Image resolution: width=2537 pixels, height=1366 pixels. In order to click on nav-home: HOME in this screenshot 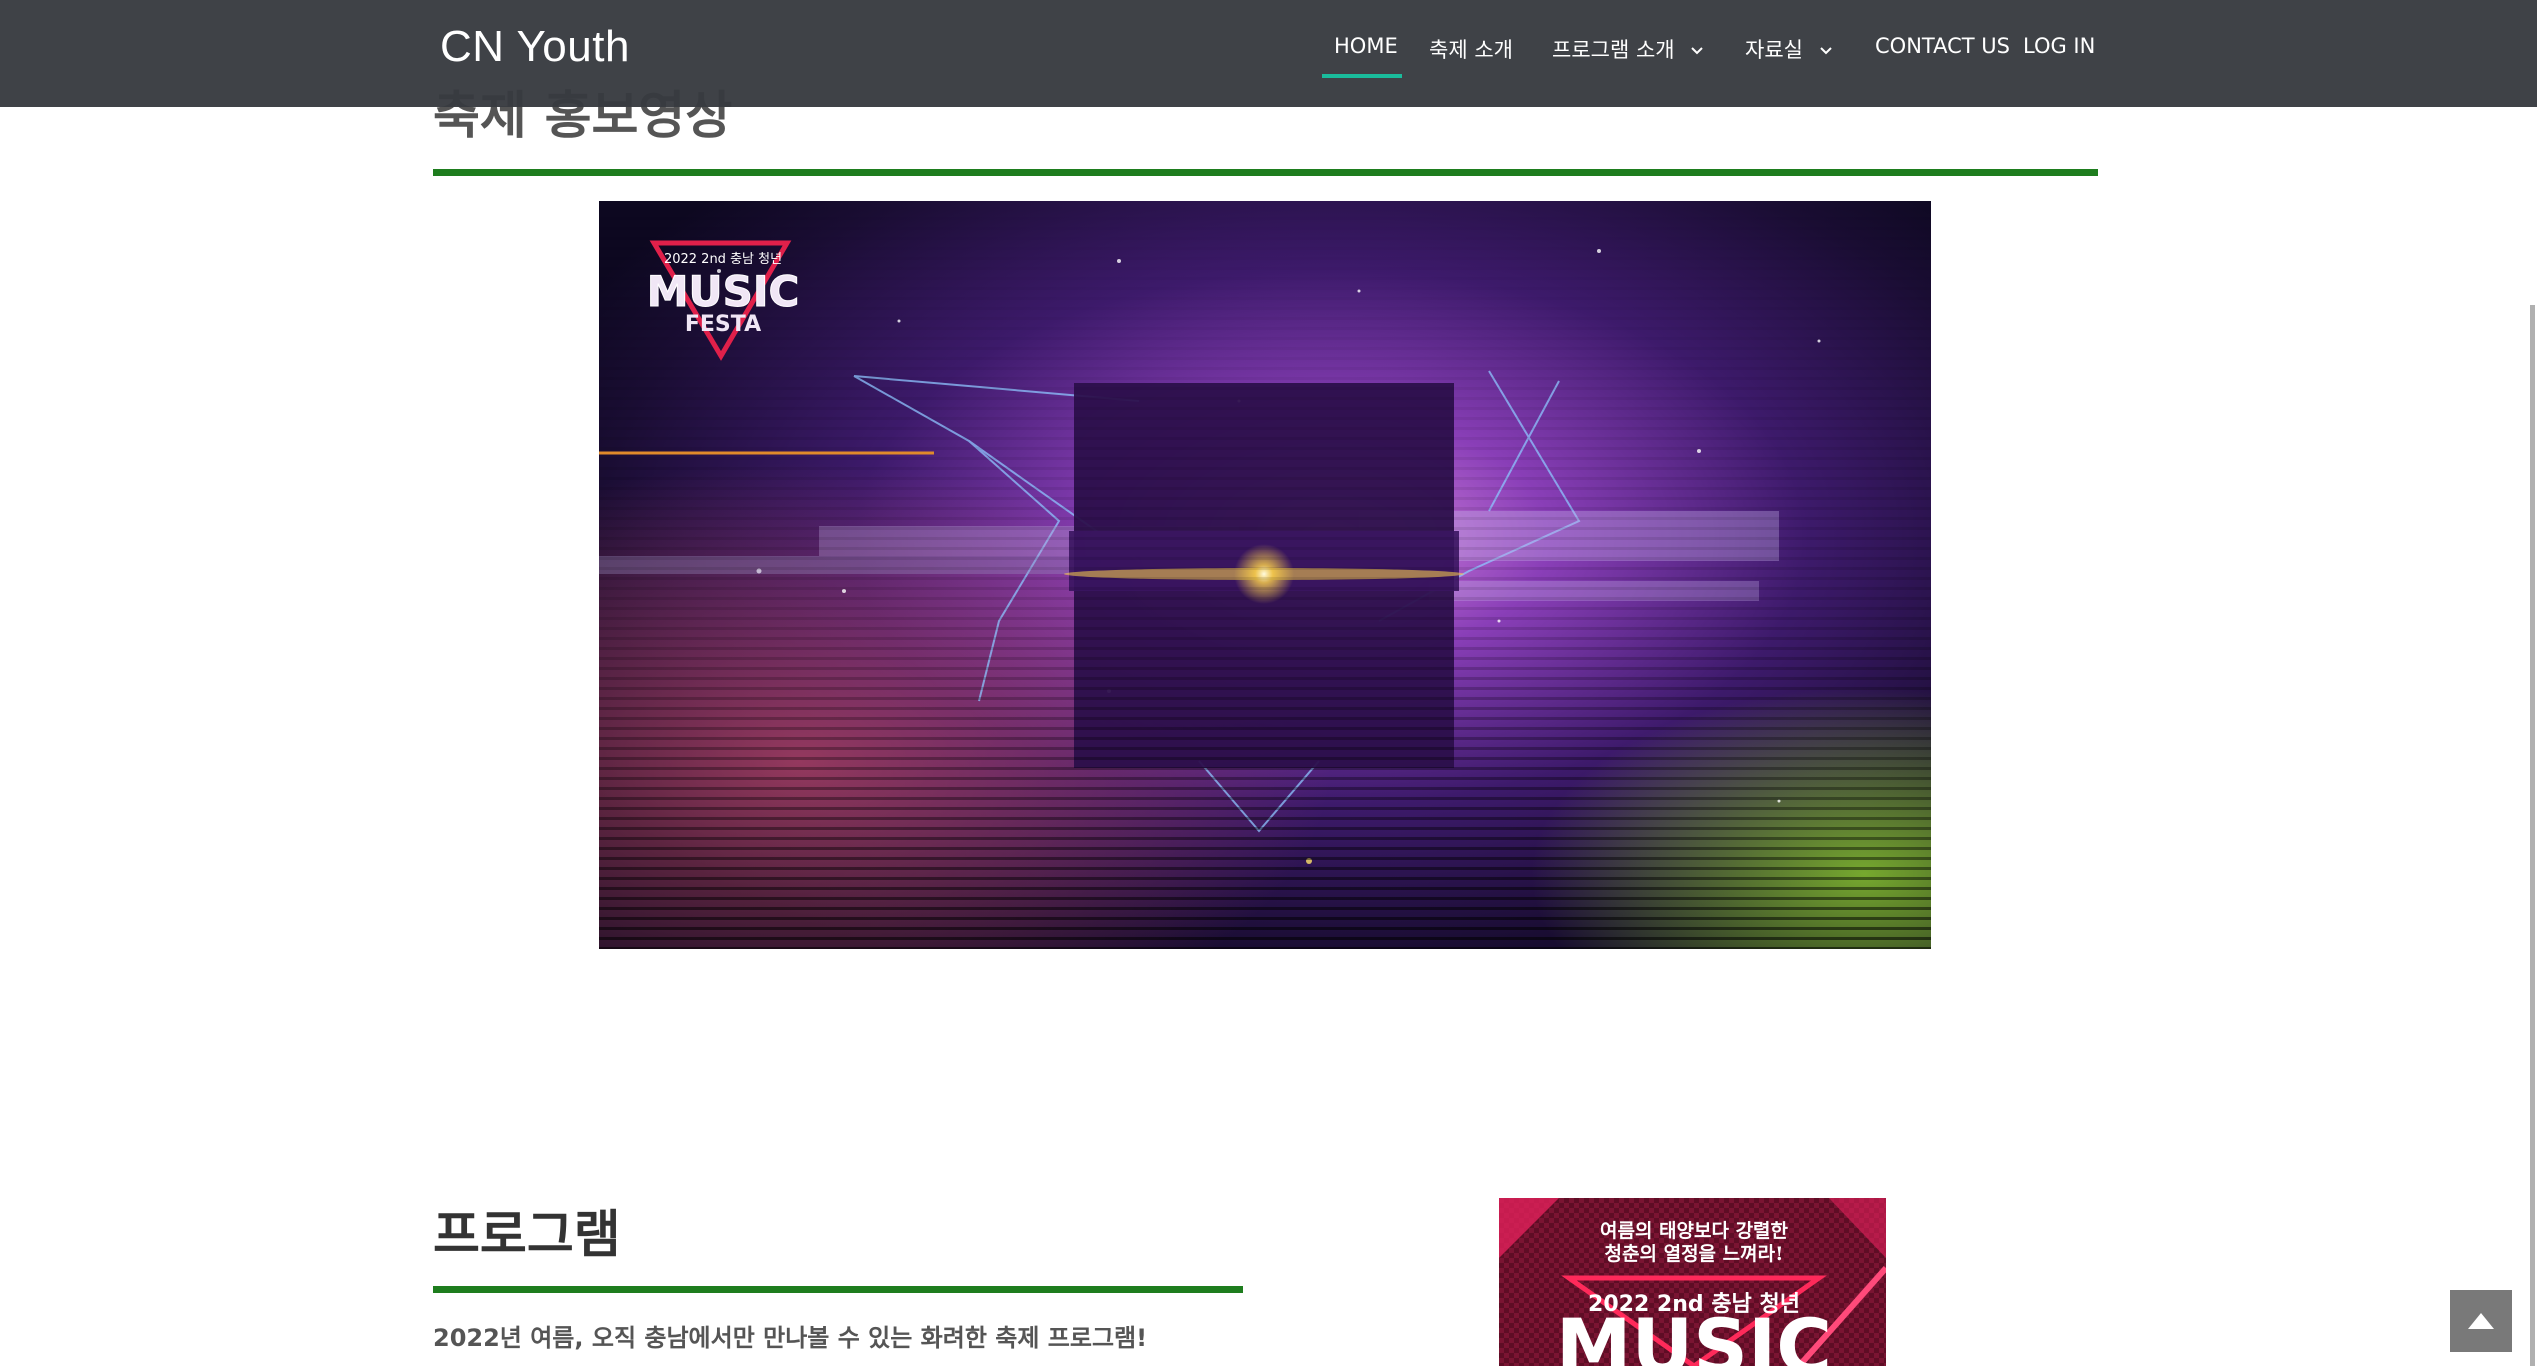, I will do `click(1366, 46)`.